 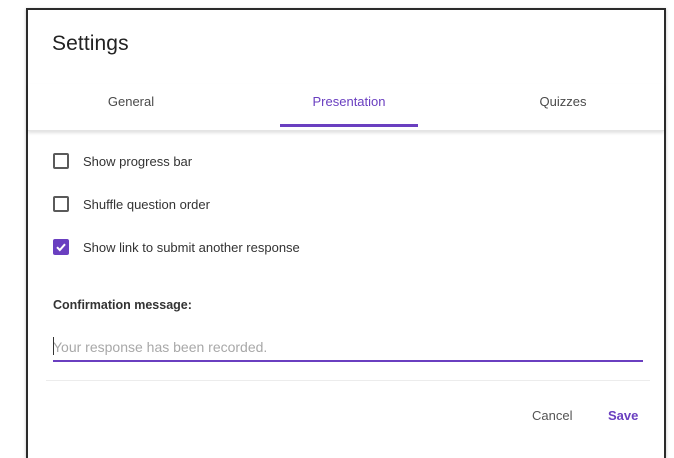 What do you see at coordinates (61, 161) in the screenshot?
I see `progress-bar-checkbox` at bounding box center [61, 161].